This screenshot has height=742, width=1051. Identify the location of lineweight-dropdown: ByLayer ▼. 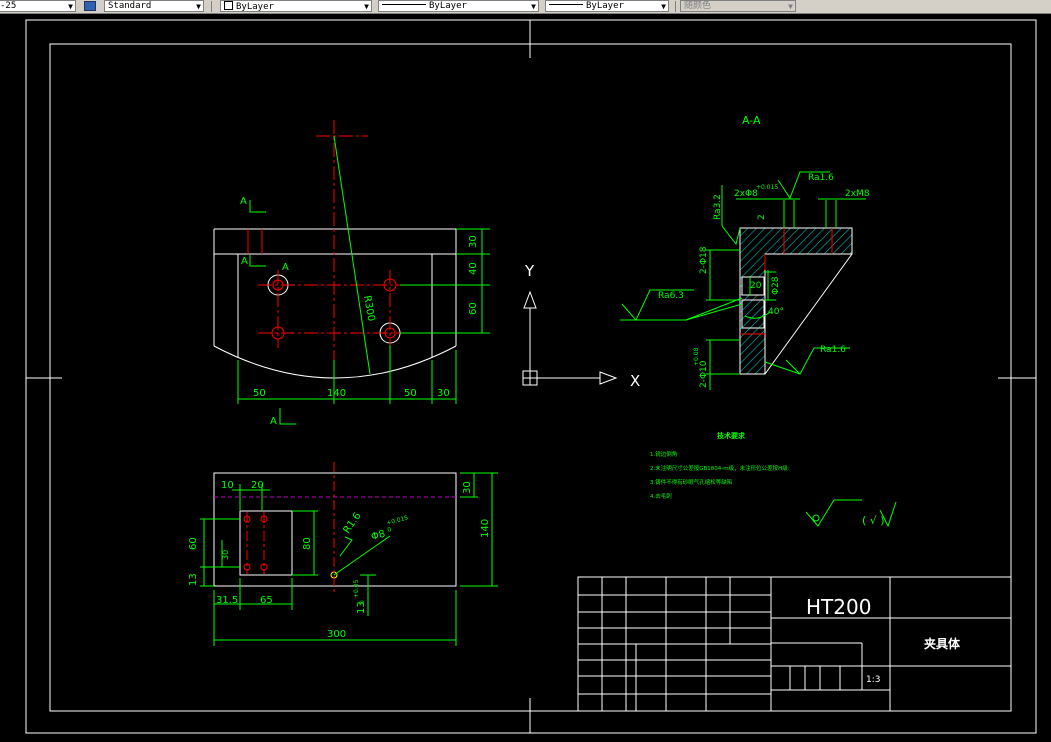
(607, 6).